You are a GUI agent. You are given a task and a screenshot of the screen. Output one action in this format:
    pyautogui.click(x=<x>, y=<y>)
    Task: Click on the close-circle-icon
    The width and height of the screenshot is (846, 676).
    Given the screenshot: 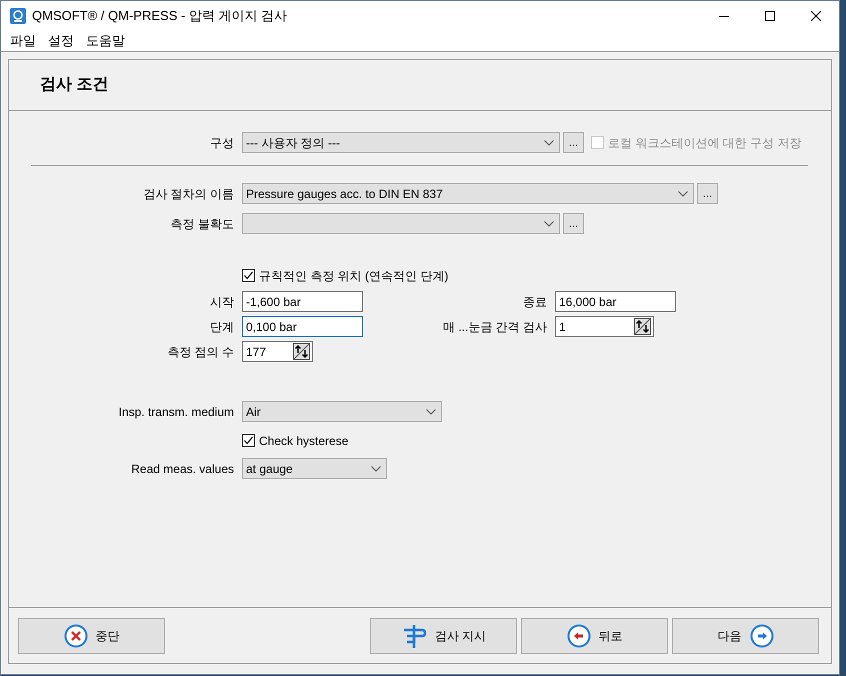 What is the action you would take?
    pyautogui.click(x=76, y=636)
    